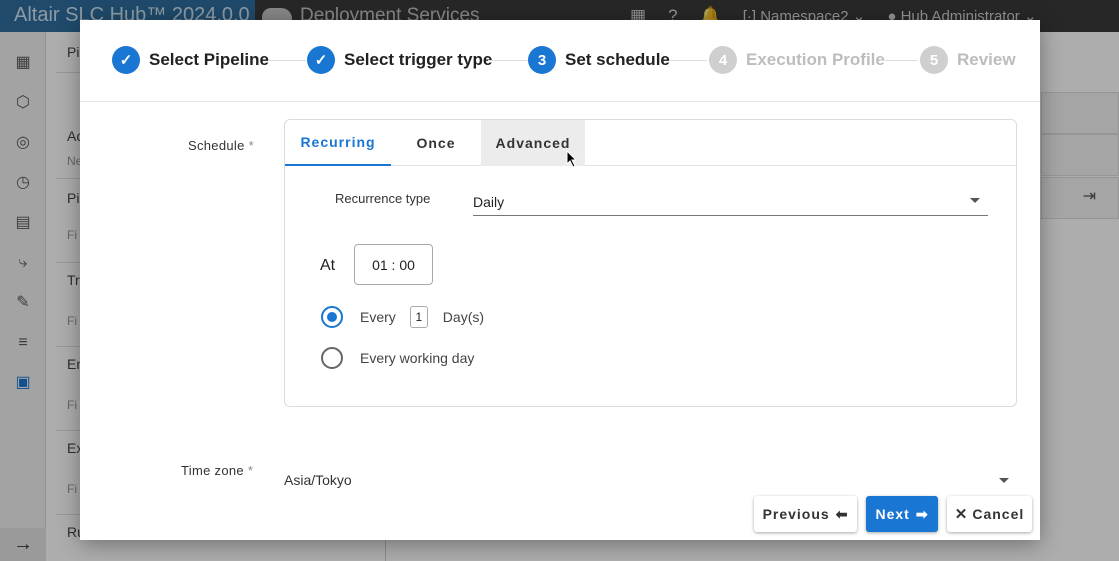  What do you see at coordinates (418, 317) in the screenshot?
I see `every-days-input: 1` at bounding box center [418, 317].